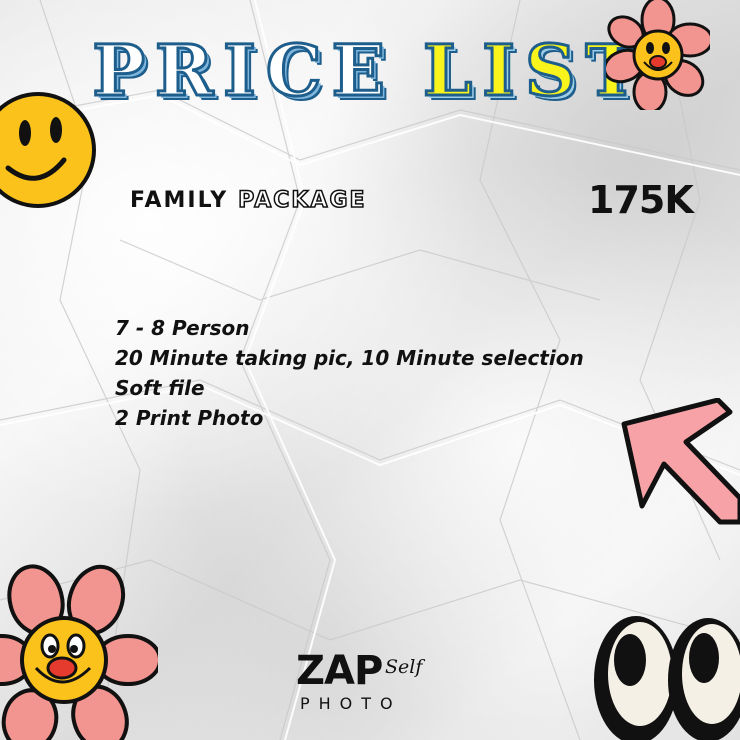  What do you see at coordinates (160, 388) in the screenshot?
I see `detail-item: Soft file` at bounding box center [160, 388].